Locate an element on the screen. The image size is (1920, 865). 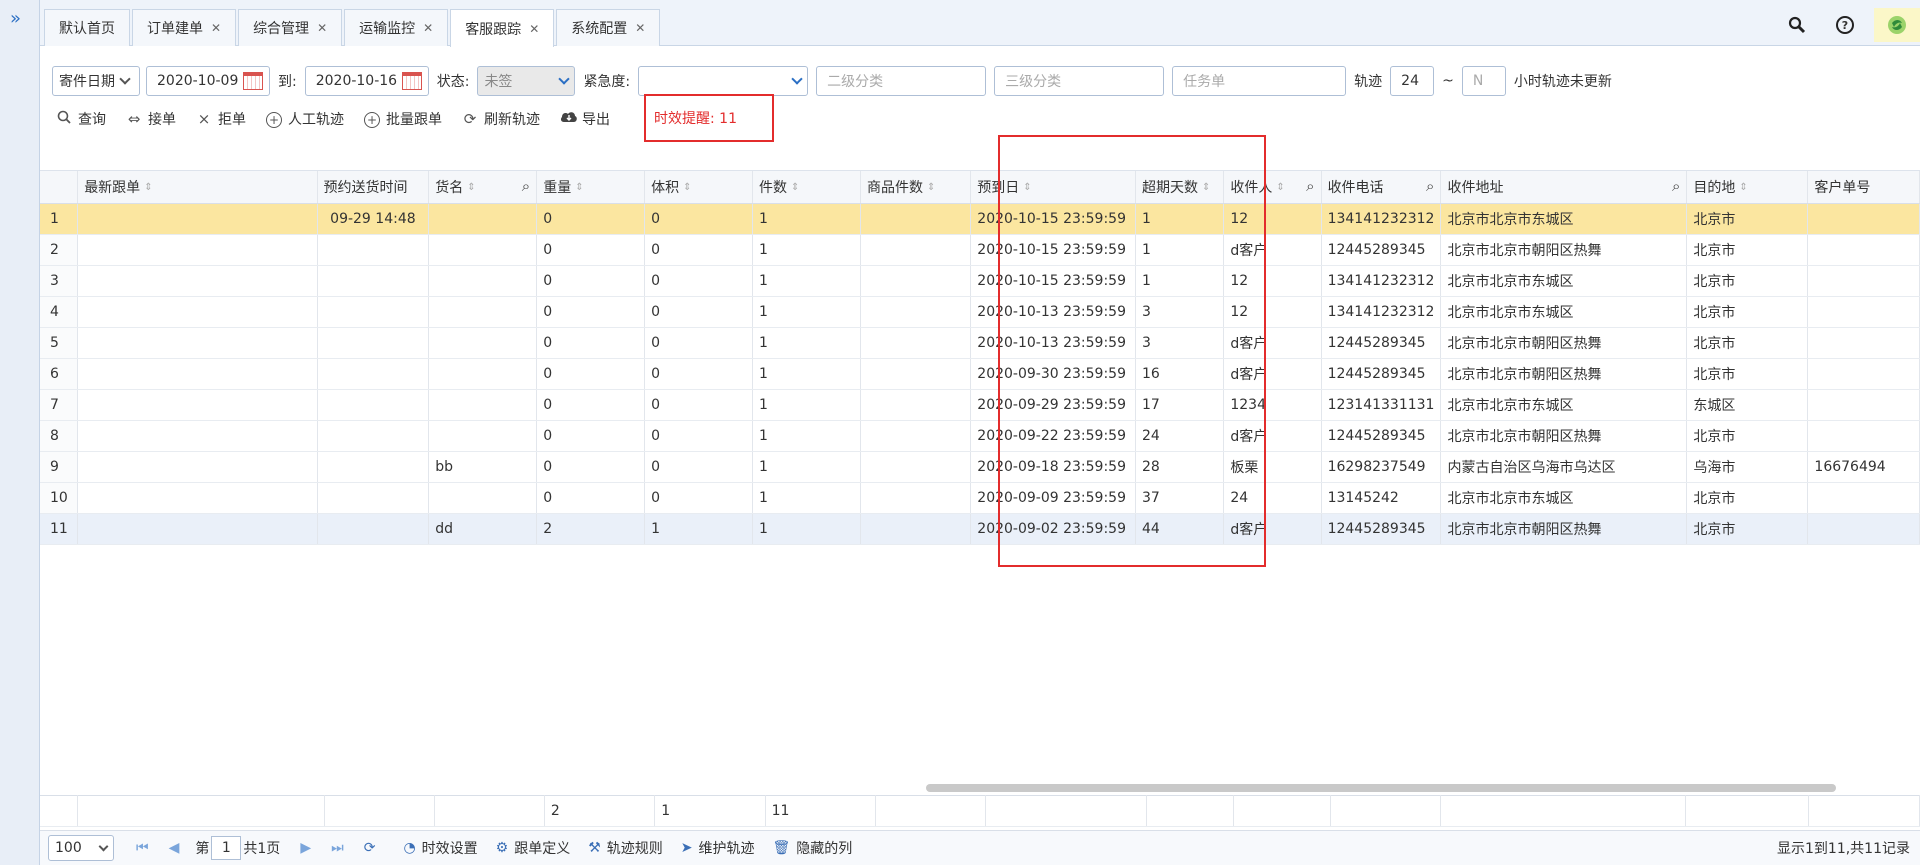
next-page-icon: ▶ is located at coordinates (305, 848).